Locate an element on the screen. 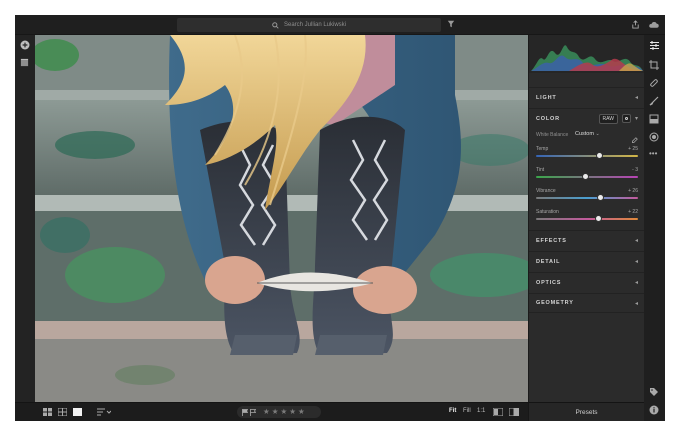 This screenshot has height=436, width=680. star-1-icon: ★ is located at coordinates (266, 412).